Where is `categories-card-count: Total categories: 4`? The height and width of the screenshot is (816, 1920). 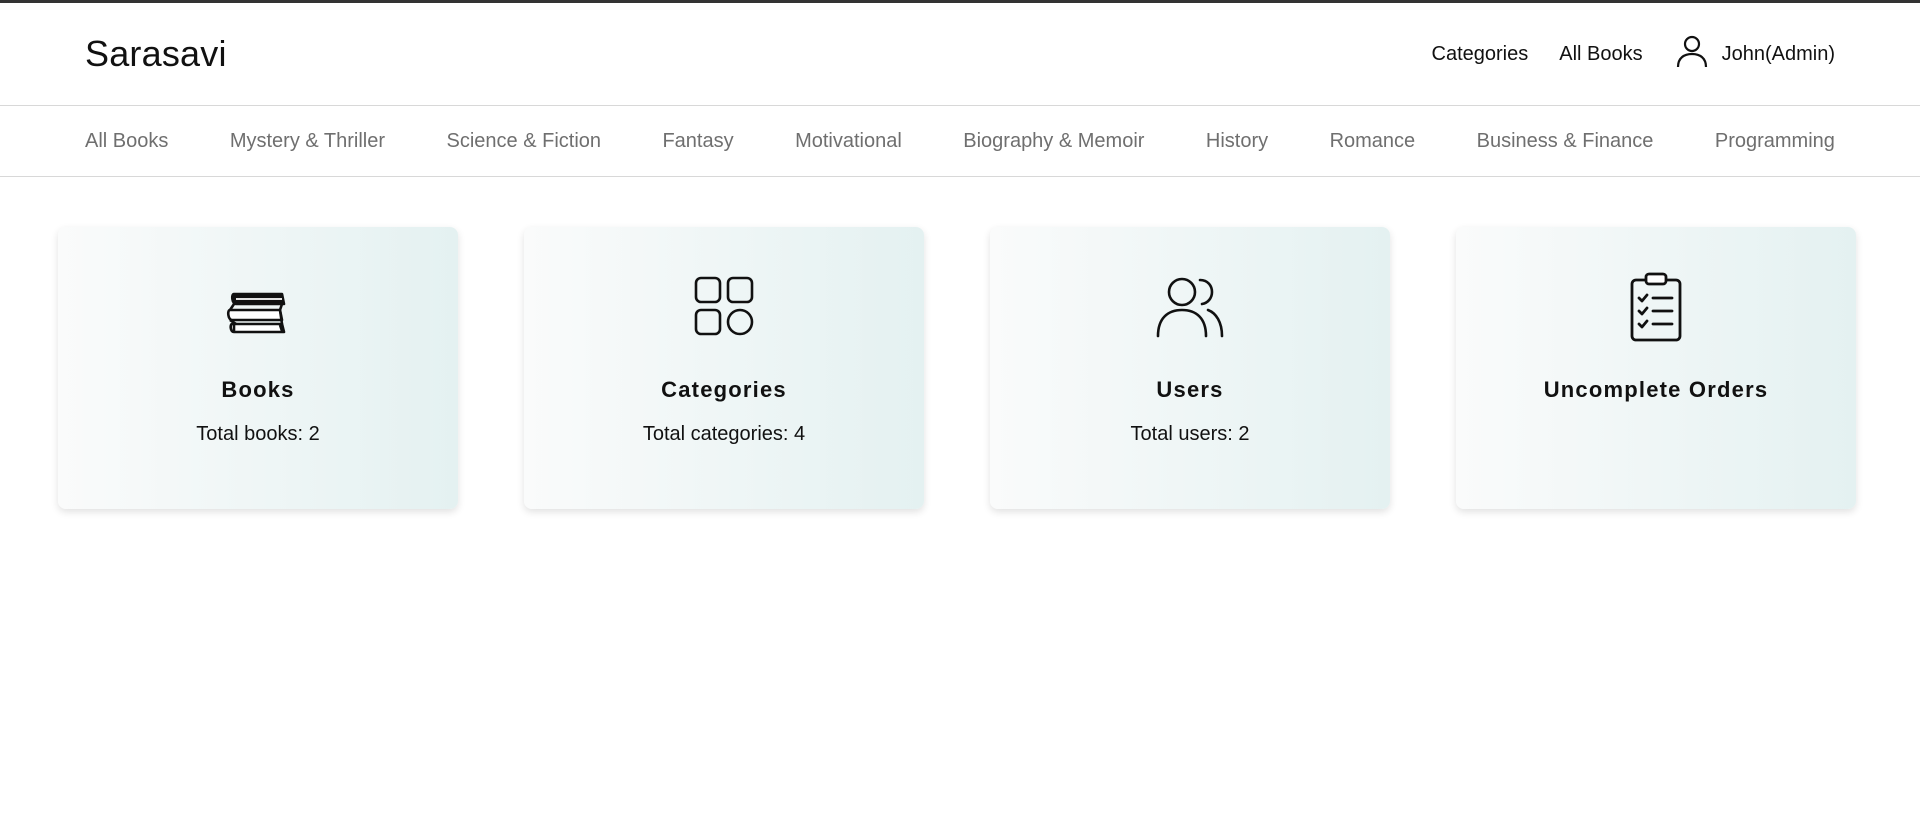
categories-card-count: Total categories: 4 is located at coordinates (724, 434).